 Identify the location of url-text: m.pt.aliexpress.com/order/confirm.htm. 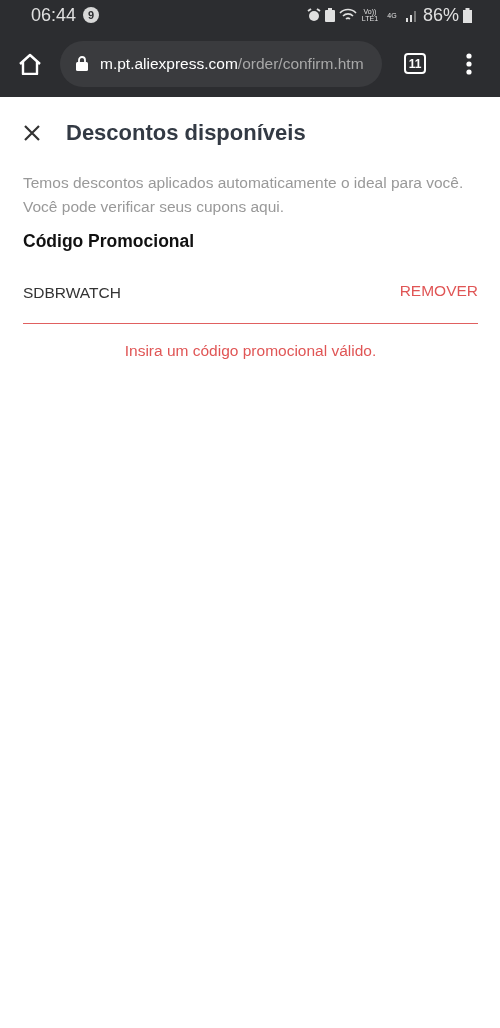
(232, 63).